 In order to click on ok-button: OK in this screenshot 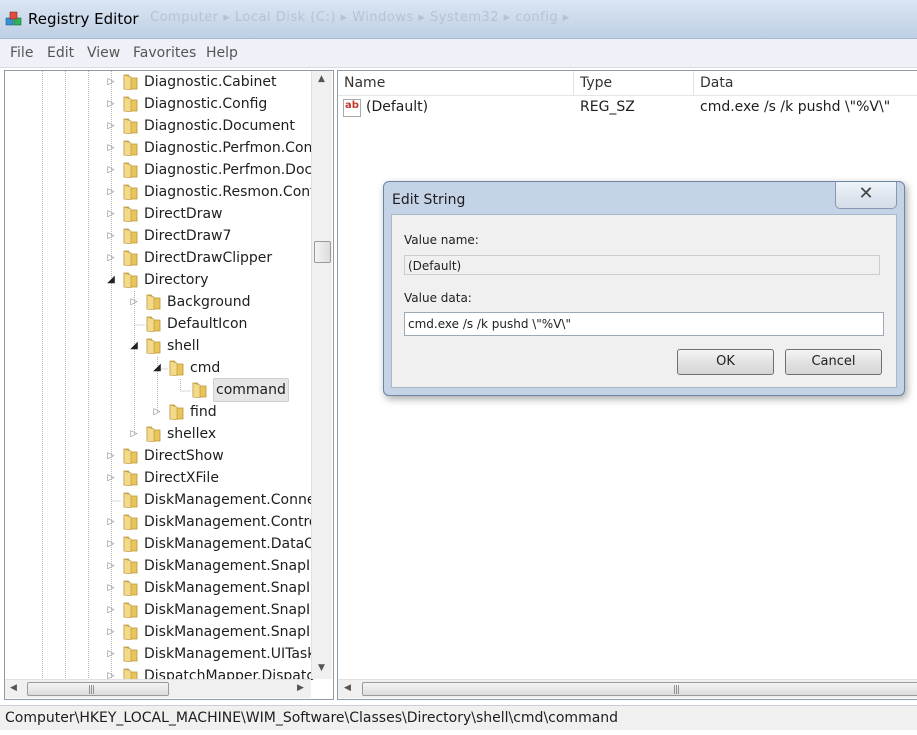, I will do `click(725, 362)`.